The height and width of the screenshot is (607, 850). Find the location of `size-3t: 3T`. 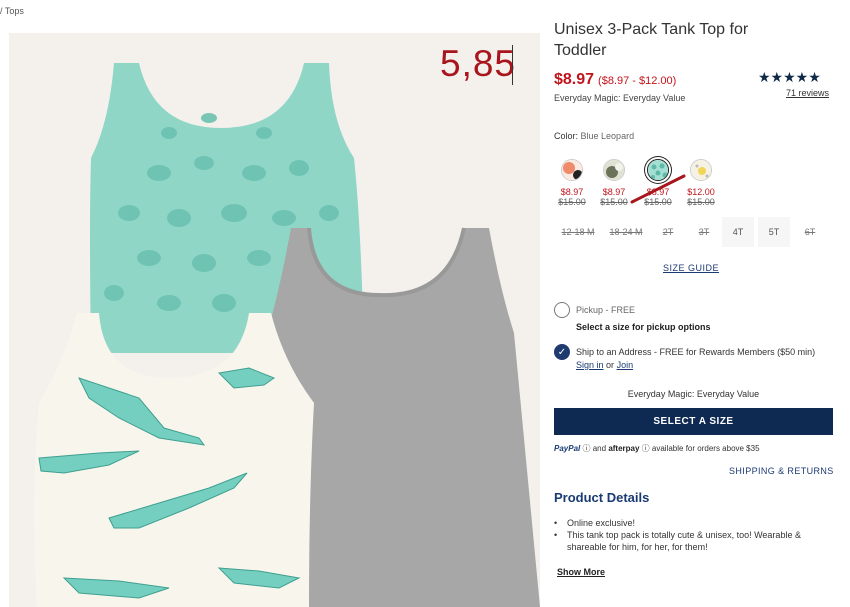

size-3t: 3T is located at coordinates (704, 232).